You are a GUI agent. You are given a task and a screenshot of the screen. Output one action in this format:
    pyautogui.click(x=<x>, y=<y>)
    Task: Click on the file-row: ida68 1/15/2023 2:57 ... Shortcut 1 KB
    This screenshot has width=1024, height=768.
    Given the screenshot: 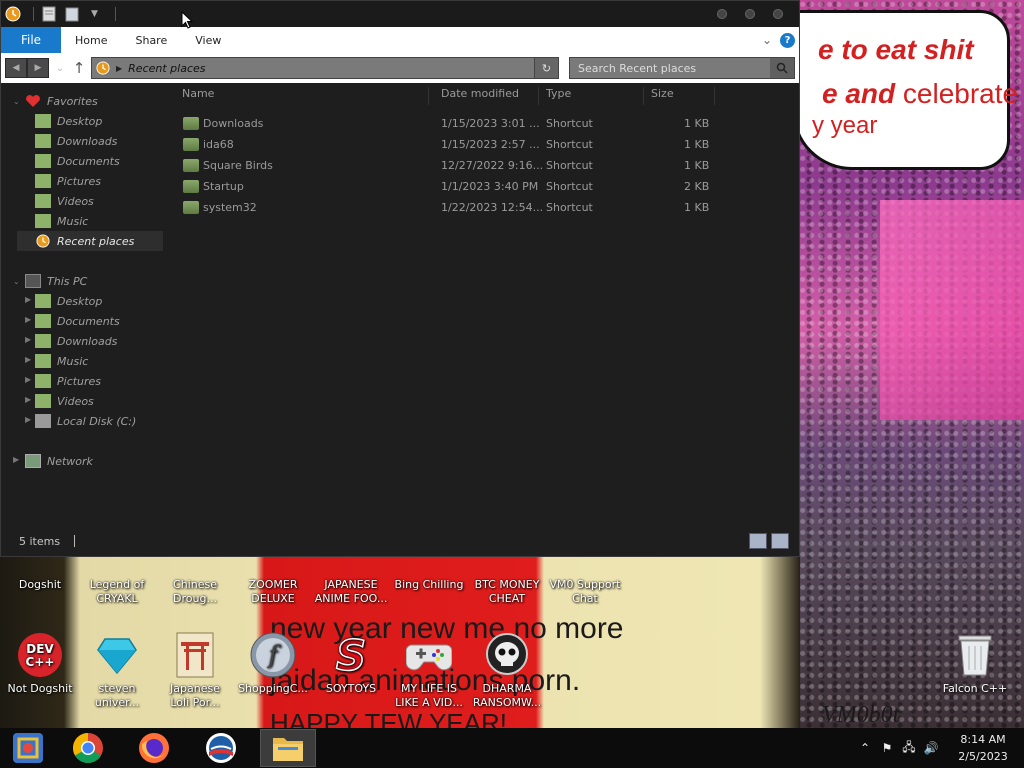 What is the action you would take?
    pyautogui.click(x=457, y=145)
    